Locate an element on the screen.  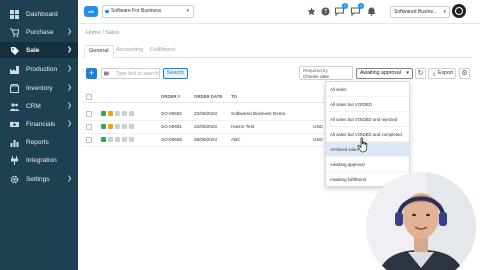
box-icon is located at coordinates (14, 88).